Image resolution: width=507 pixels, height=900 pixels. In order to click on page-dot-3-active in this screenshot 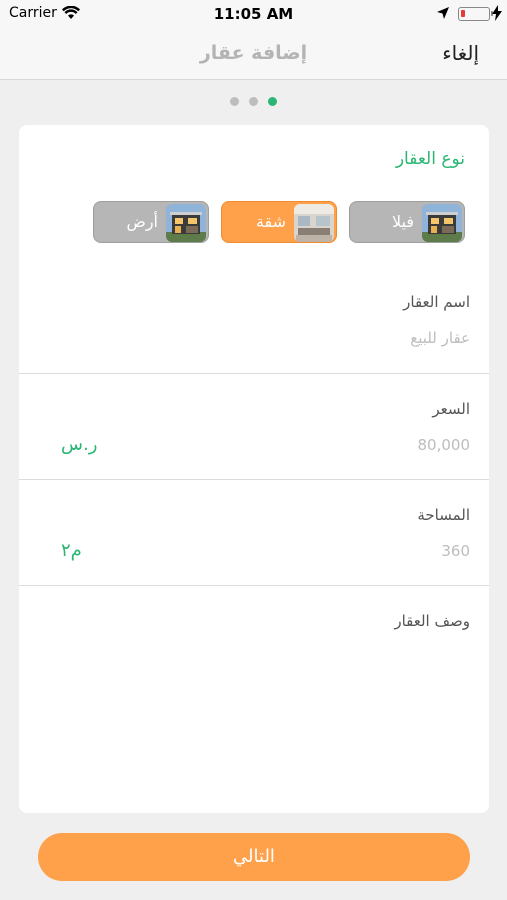, I will do `click(272, 101)`.